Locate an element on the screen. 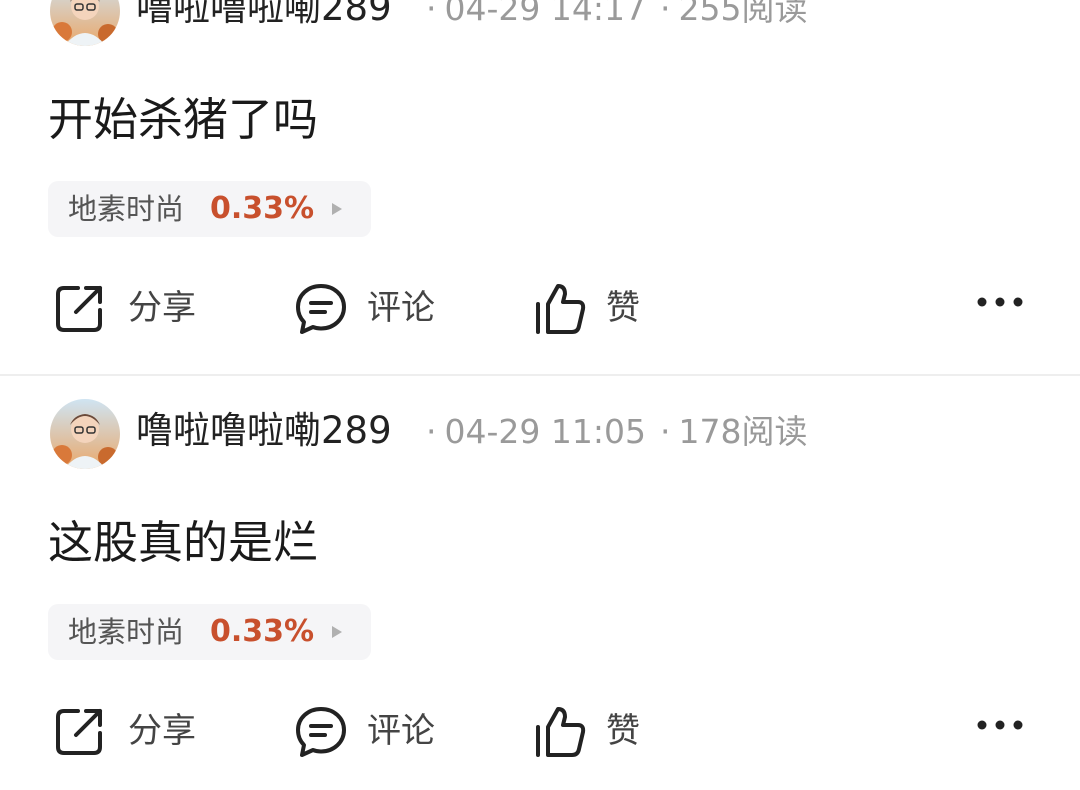  post-meta: · 04-29 14:17 · 255阅读 is located at coordinates (616, 16).